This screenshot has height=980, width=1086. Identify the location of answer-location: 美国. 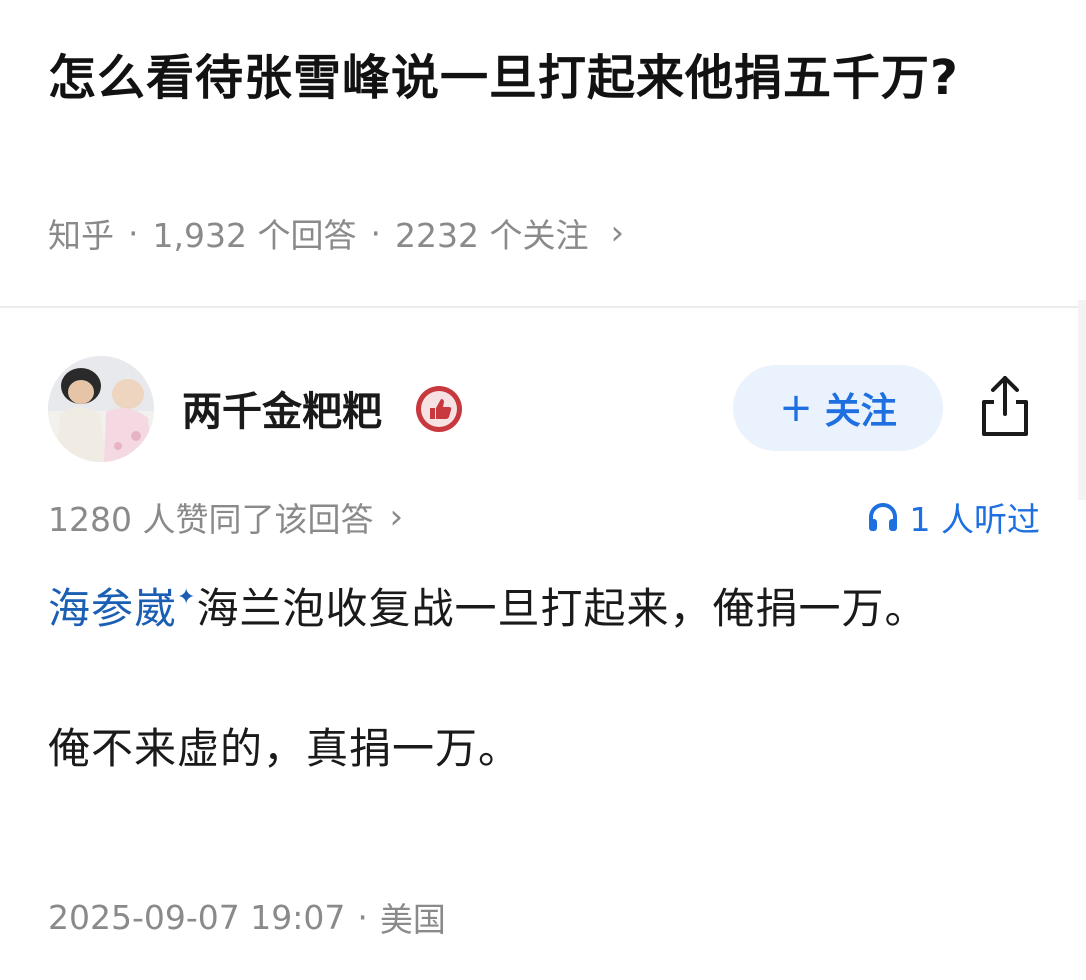
(412, 919).